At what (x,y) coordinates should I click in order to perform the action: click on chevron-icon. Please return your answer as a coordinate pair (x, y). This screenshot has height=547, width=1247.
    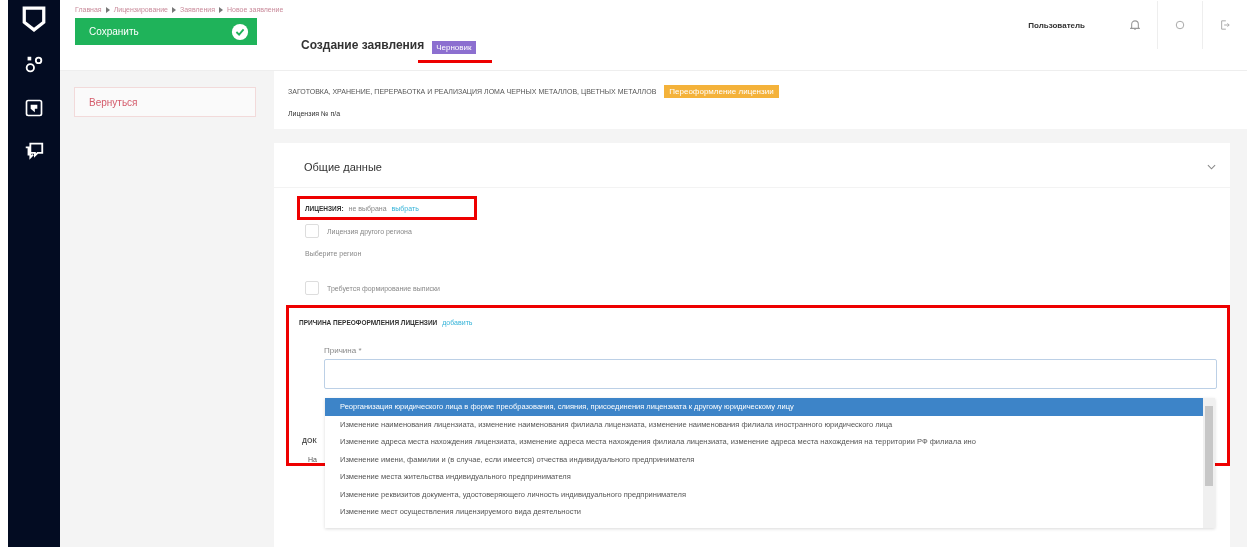
    Looking at the image, I should click on (1211, 167).